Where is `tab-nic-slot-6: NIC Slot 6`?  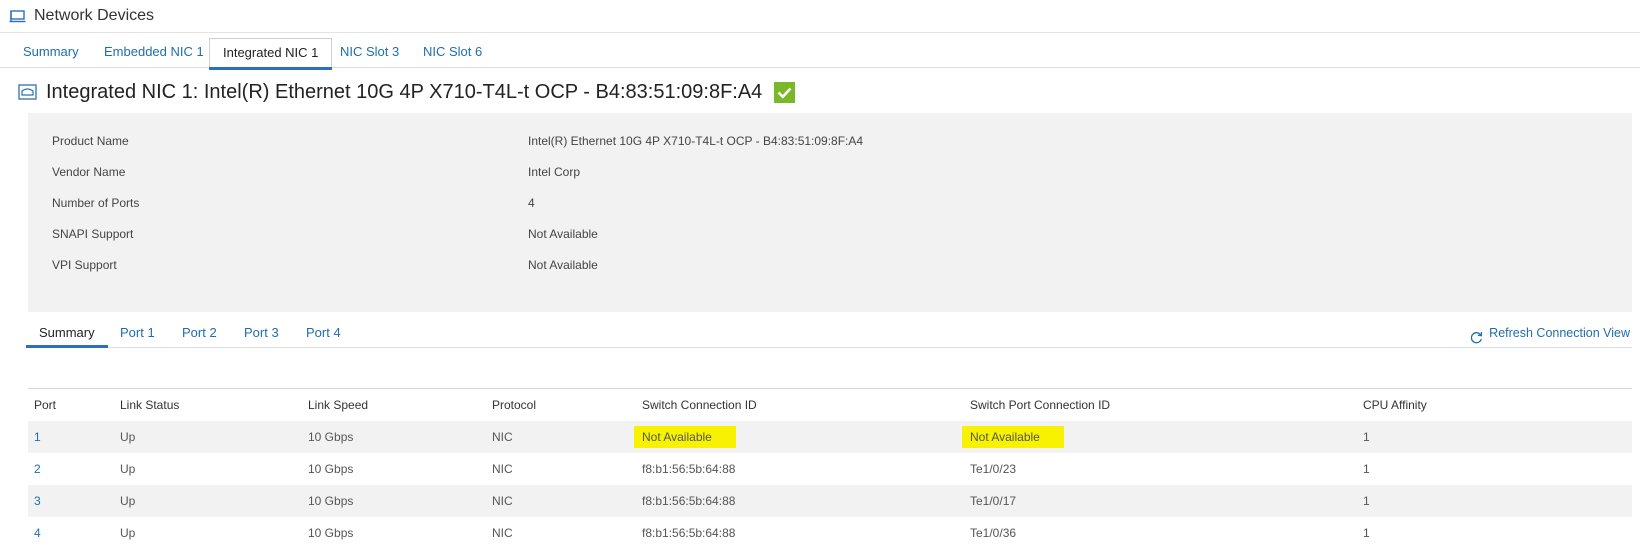
tab-nic-slot-6: NIC Slot 6 is located at coordinates (452, 52).